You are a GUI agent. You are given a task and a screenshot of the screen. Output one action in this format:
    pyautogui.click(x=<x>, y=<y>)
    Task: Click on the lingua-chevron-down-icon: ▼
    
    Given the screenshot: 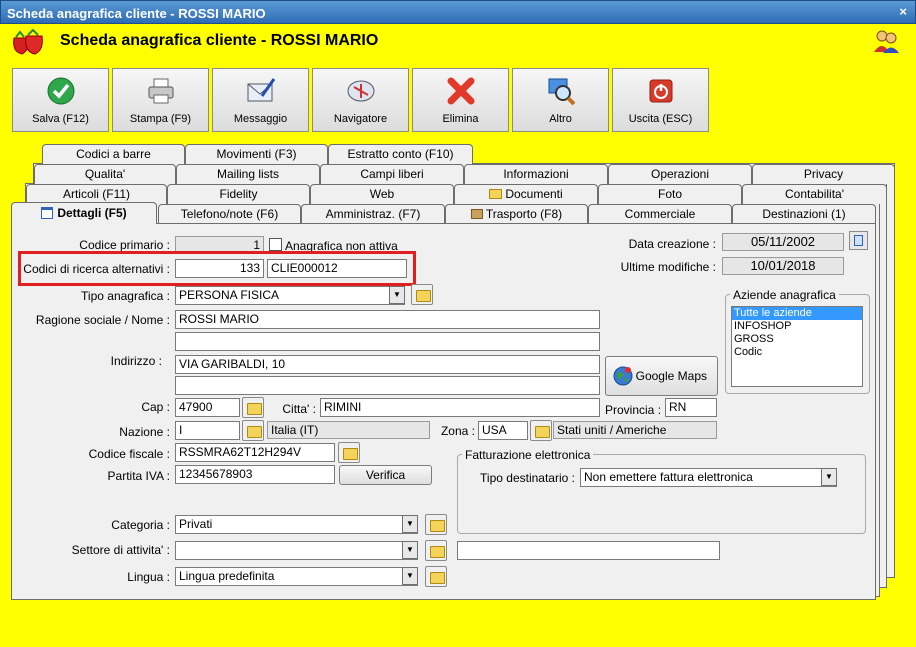 What is the action you would take?
    pyautogui.click(x=410, y=576)
    